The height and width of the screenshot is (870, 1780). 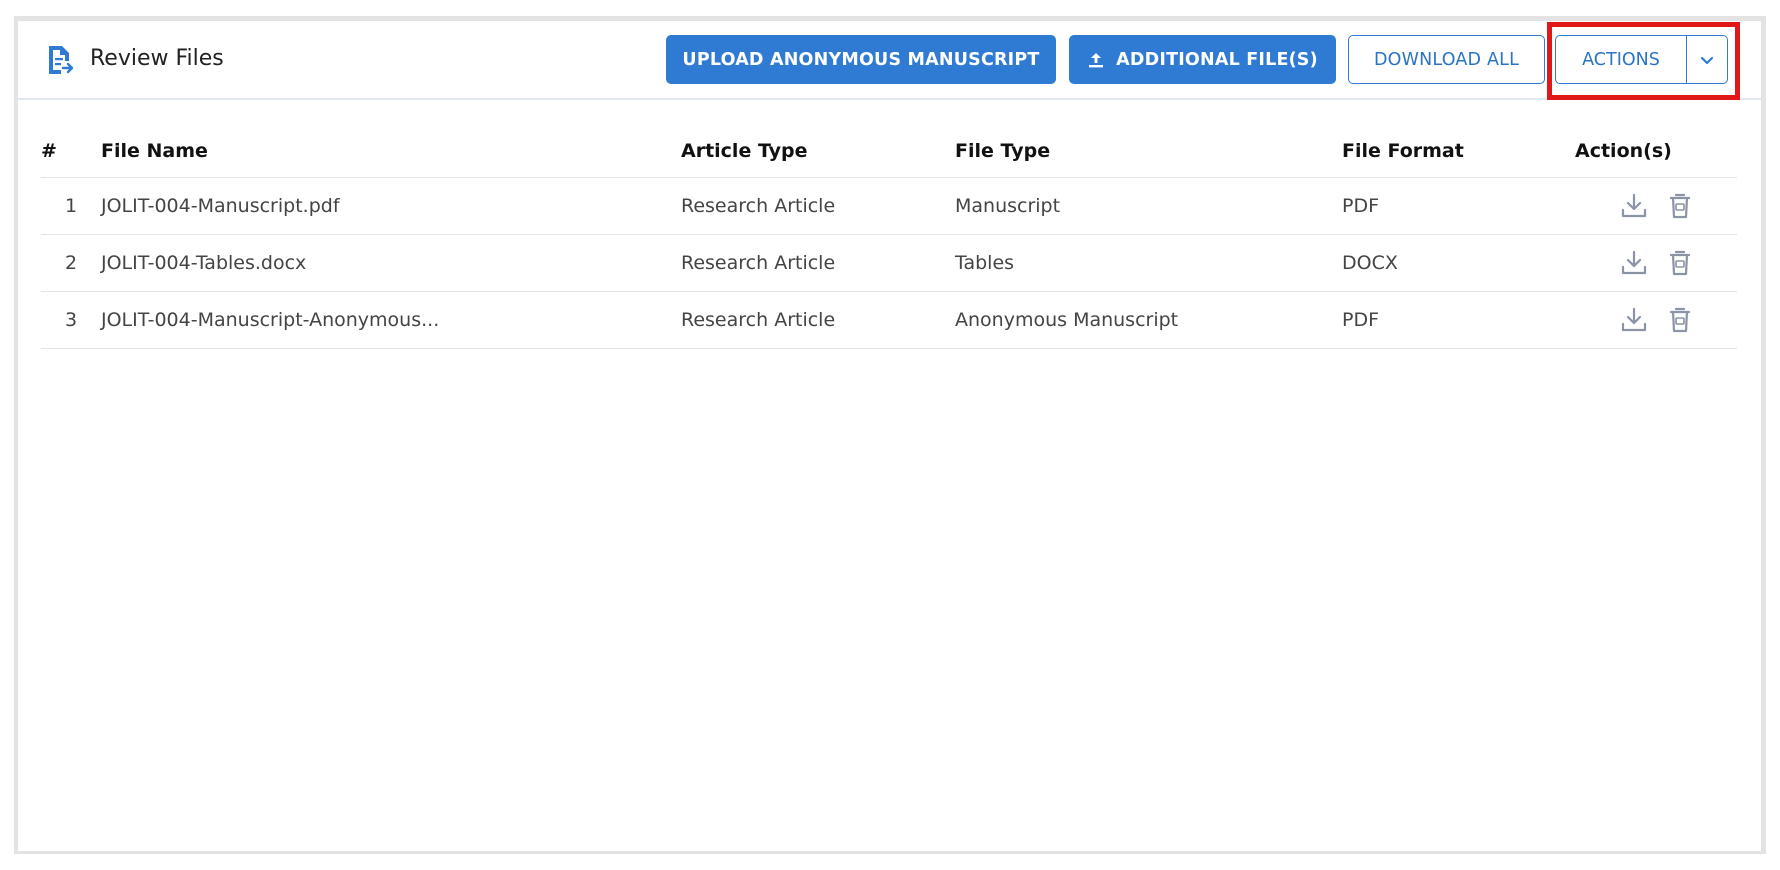 What do you see at coordinates (71, 263) in the screenshot?
I see `row-number: 2` at bounding box center [71, 263].